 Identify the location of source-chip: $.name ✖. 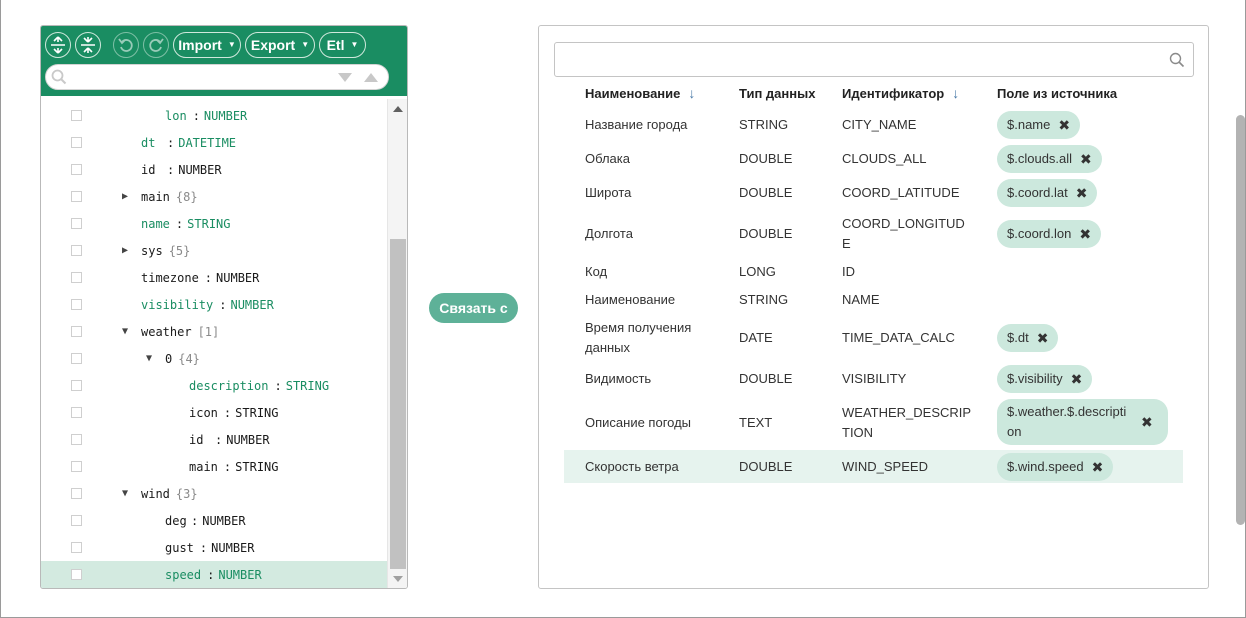
(1039, 125).